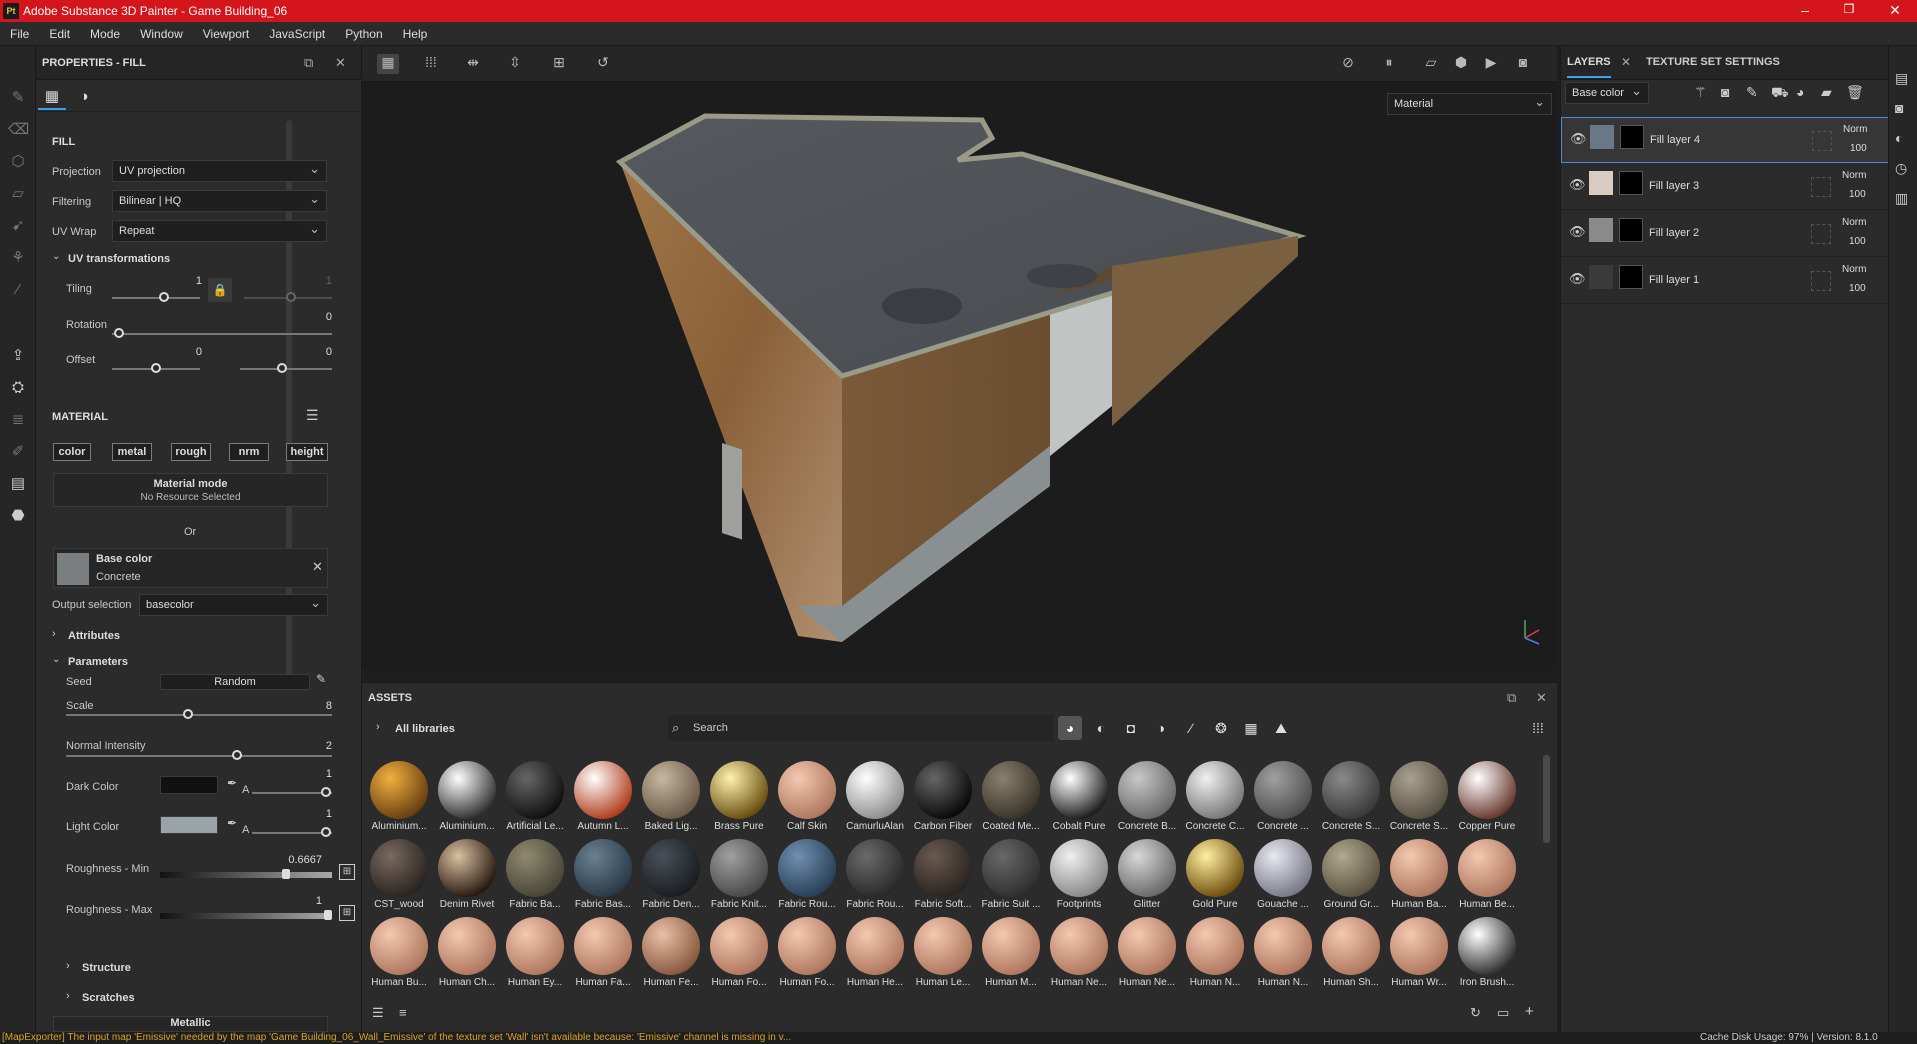  What do you see at coordinates (1805, 10) in the screenshot?
I see `minimize-icon: –` at bounding box center [1805, 10].